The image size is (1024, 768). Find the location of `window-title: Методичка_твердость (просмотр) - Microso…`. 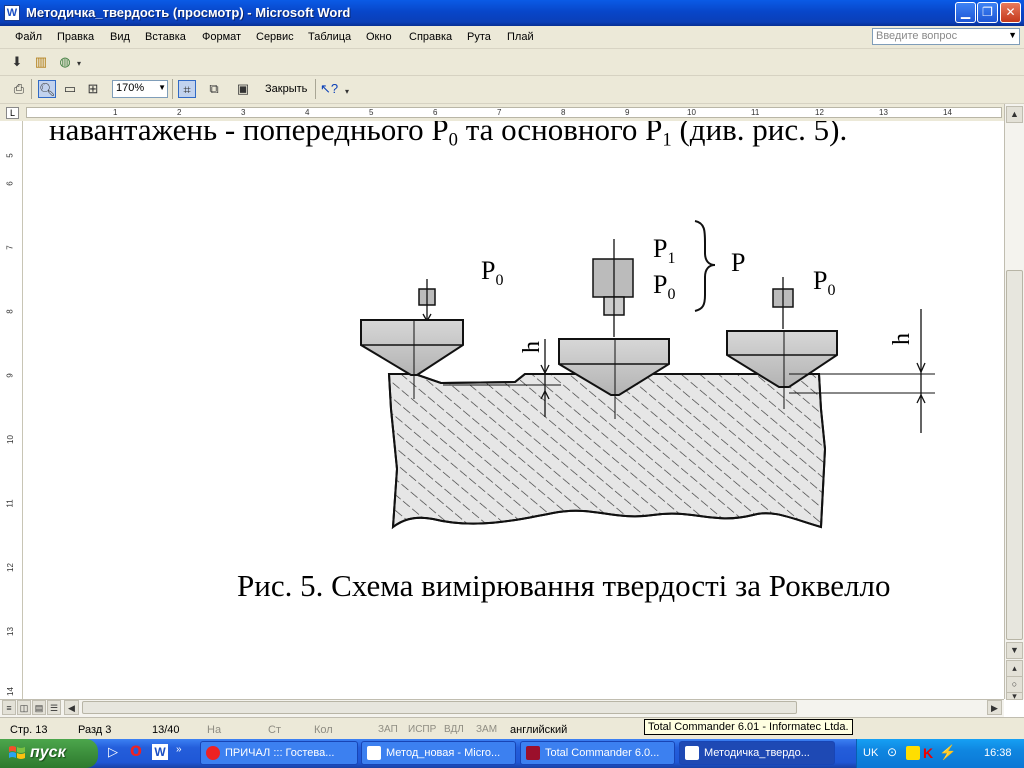

window-title: Методичка_твердость (просмотр) - Microso… is located at coordinates (188, 12).